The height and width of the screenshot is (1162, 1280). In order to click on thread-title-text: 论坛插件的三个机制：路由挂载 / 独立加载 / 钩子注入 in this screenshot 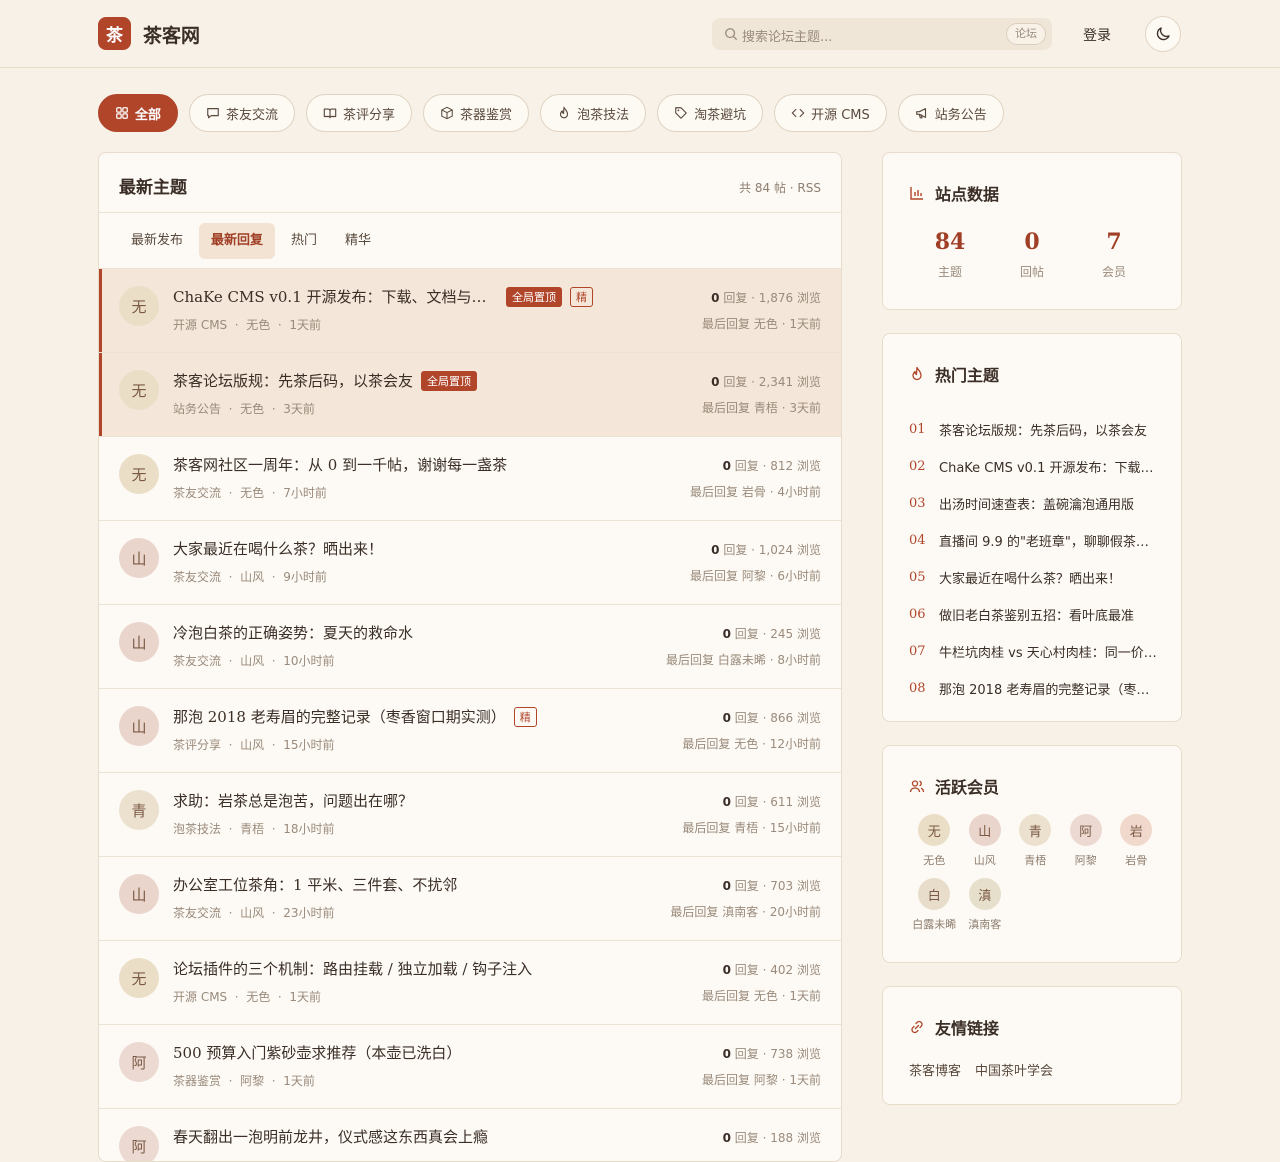, I will do `click(352, 968)`.